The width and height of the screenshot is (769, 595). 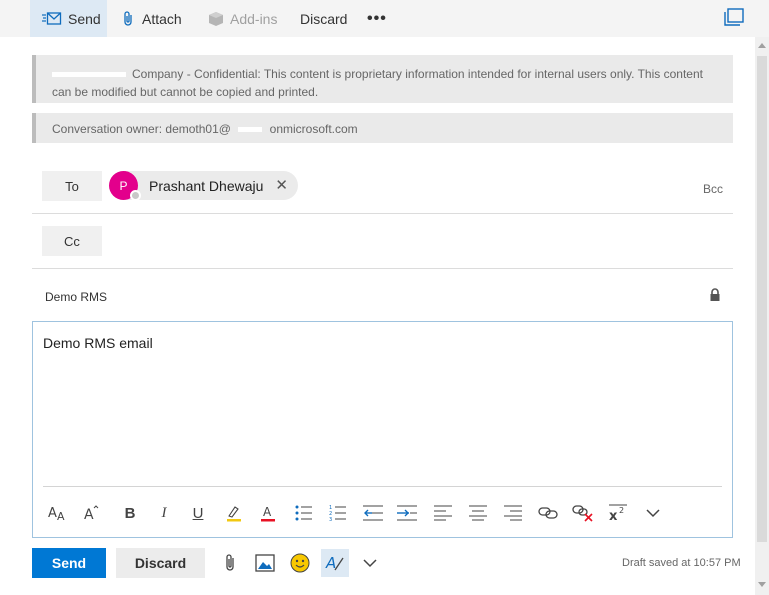 I want to click on subject-input: Demo RMS, so click(x=76, y=297).